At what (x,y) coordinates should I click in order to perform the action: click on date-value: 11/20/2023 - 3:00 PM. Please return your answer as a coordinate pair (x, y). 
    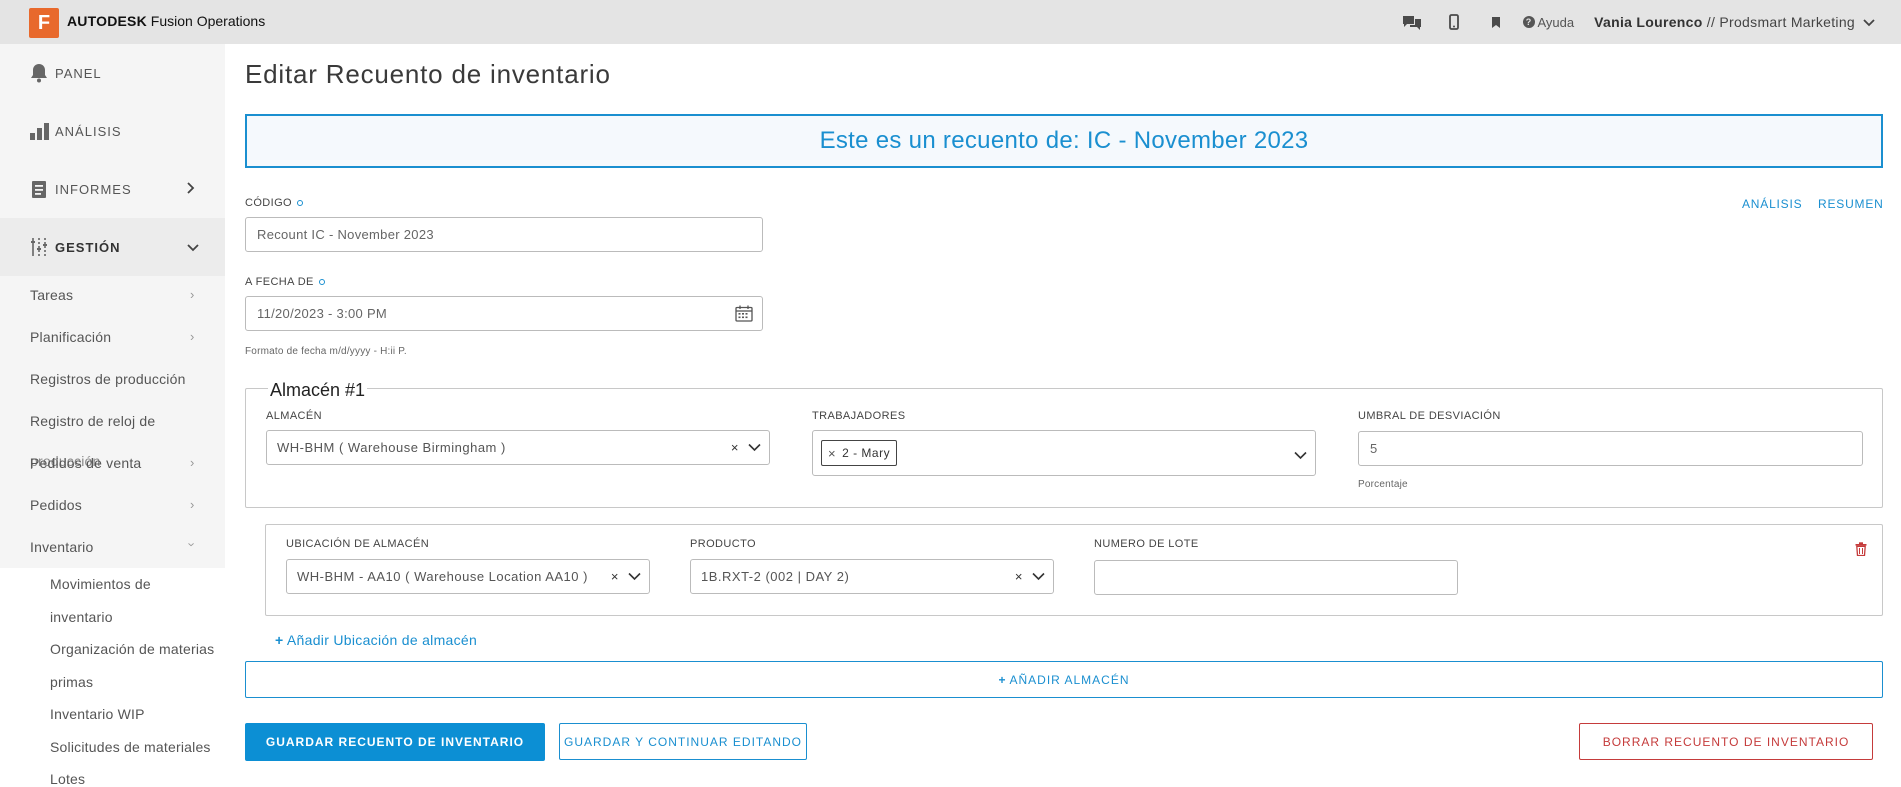
    Looking at the image, I should click on (322, 313).